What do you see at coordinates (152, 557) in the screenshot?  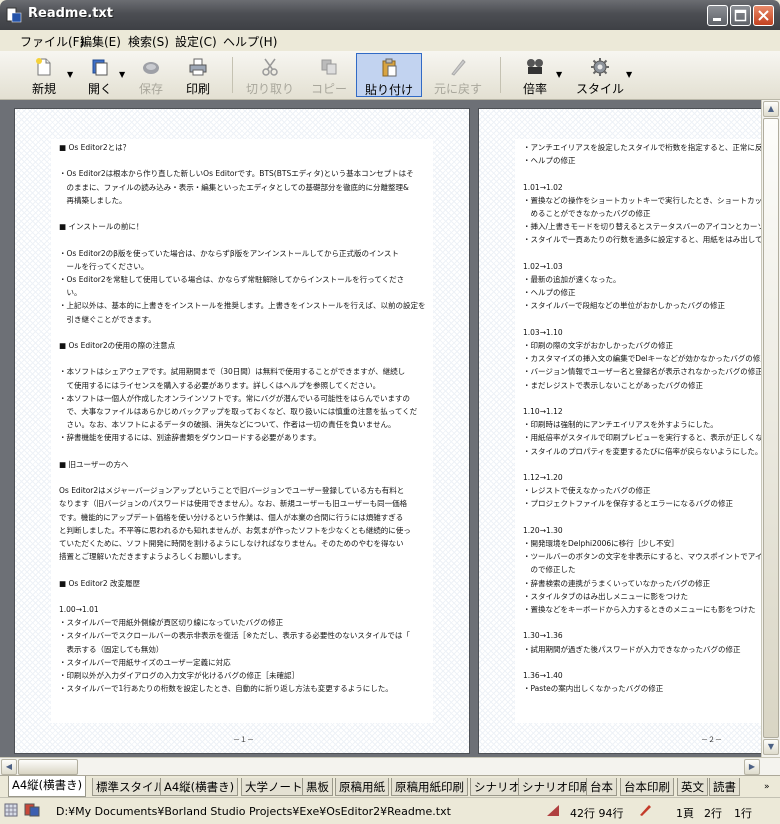 I see `left_page-text-line: 措置とご理解いただきますようよろしくお願いします。` at bounding box center [152, 557].